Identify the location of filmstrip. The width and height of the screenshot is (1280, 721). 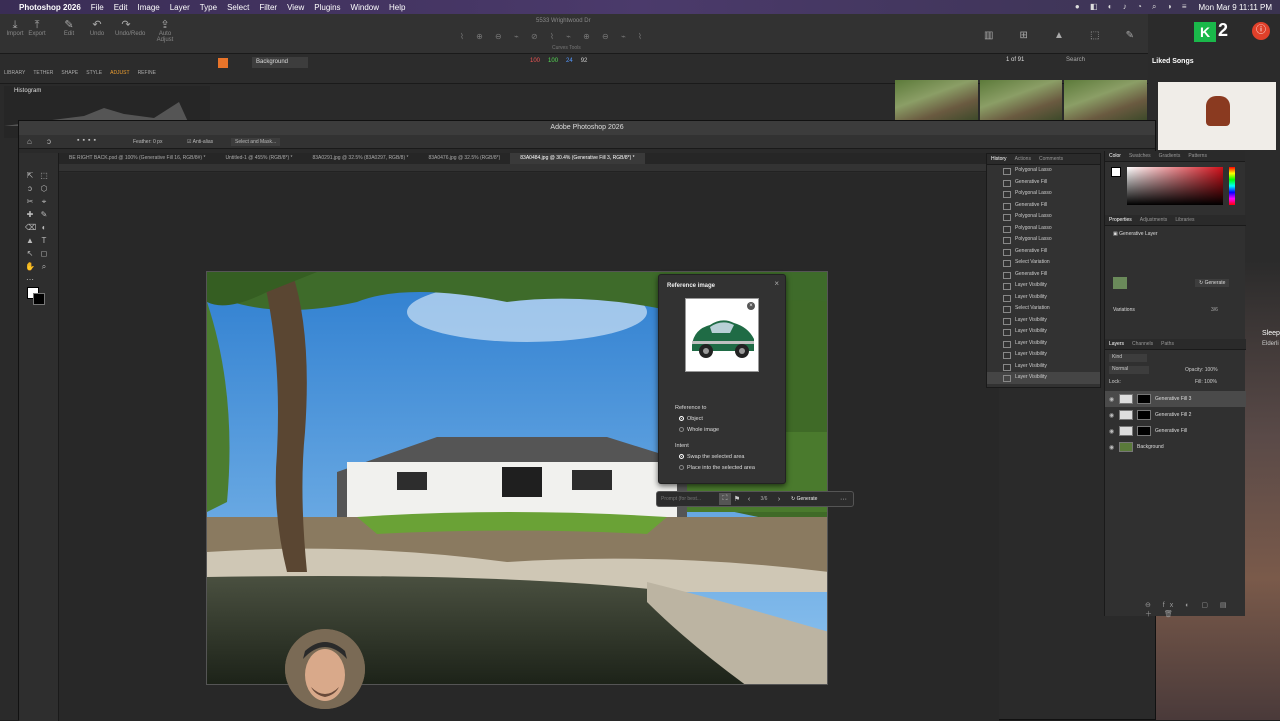
(1021, 100).